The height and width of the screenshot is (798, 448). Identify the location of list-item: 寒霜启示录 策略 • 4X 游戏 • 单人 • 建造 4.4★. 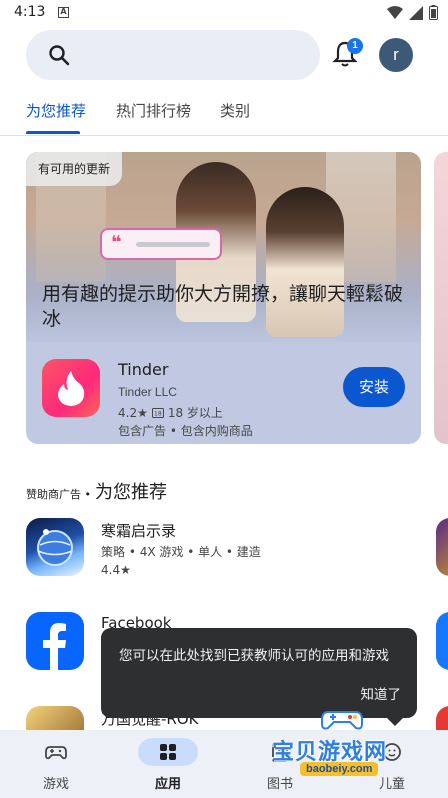
(224, 553).